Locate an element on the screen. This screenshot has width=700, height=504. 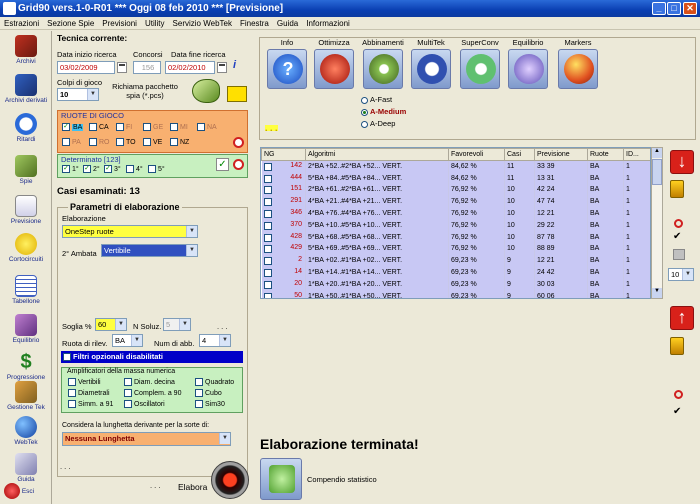
tool-superconv-button is located at coordinates (480, 69).